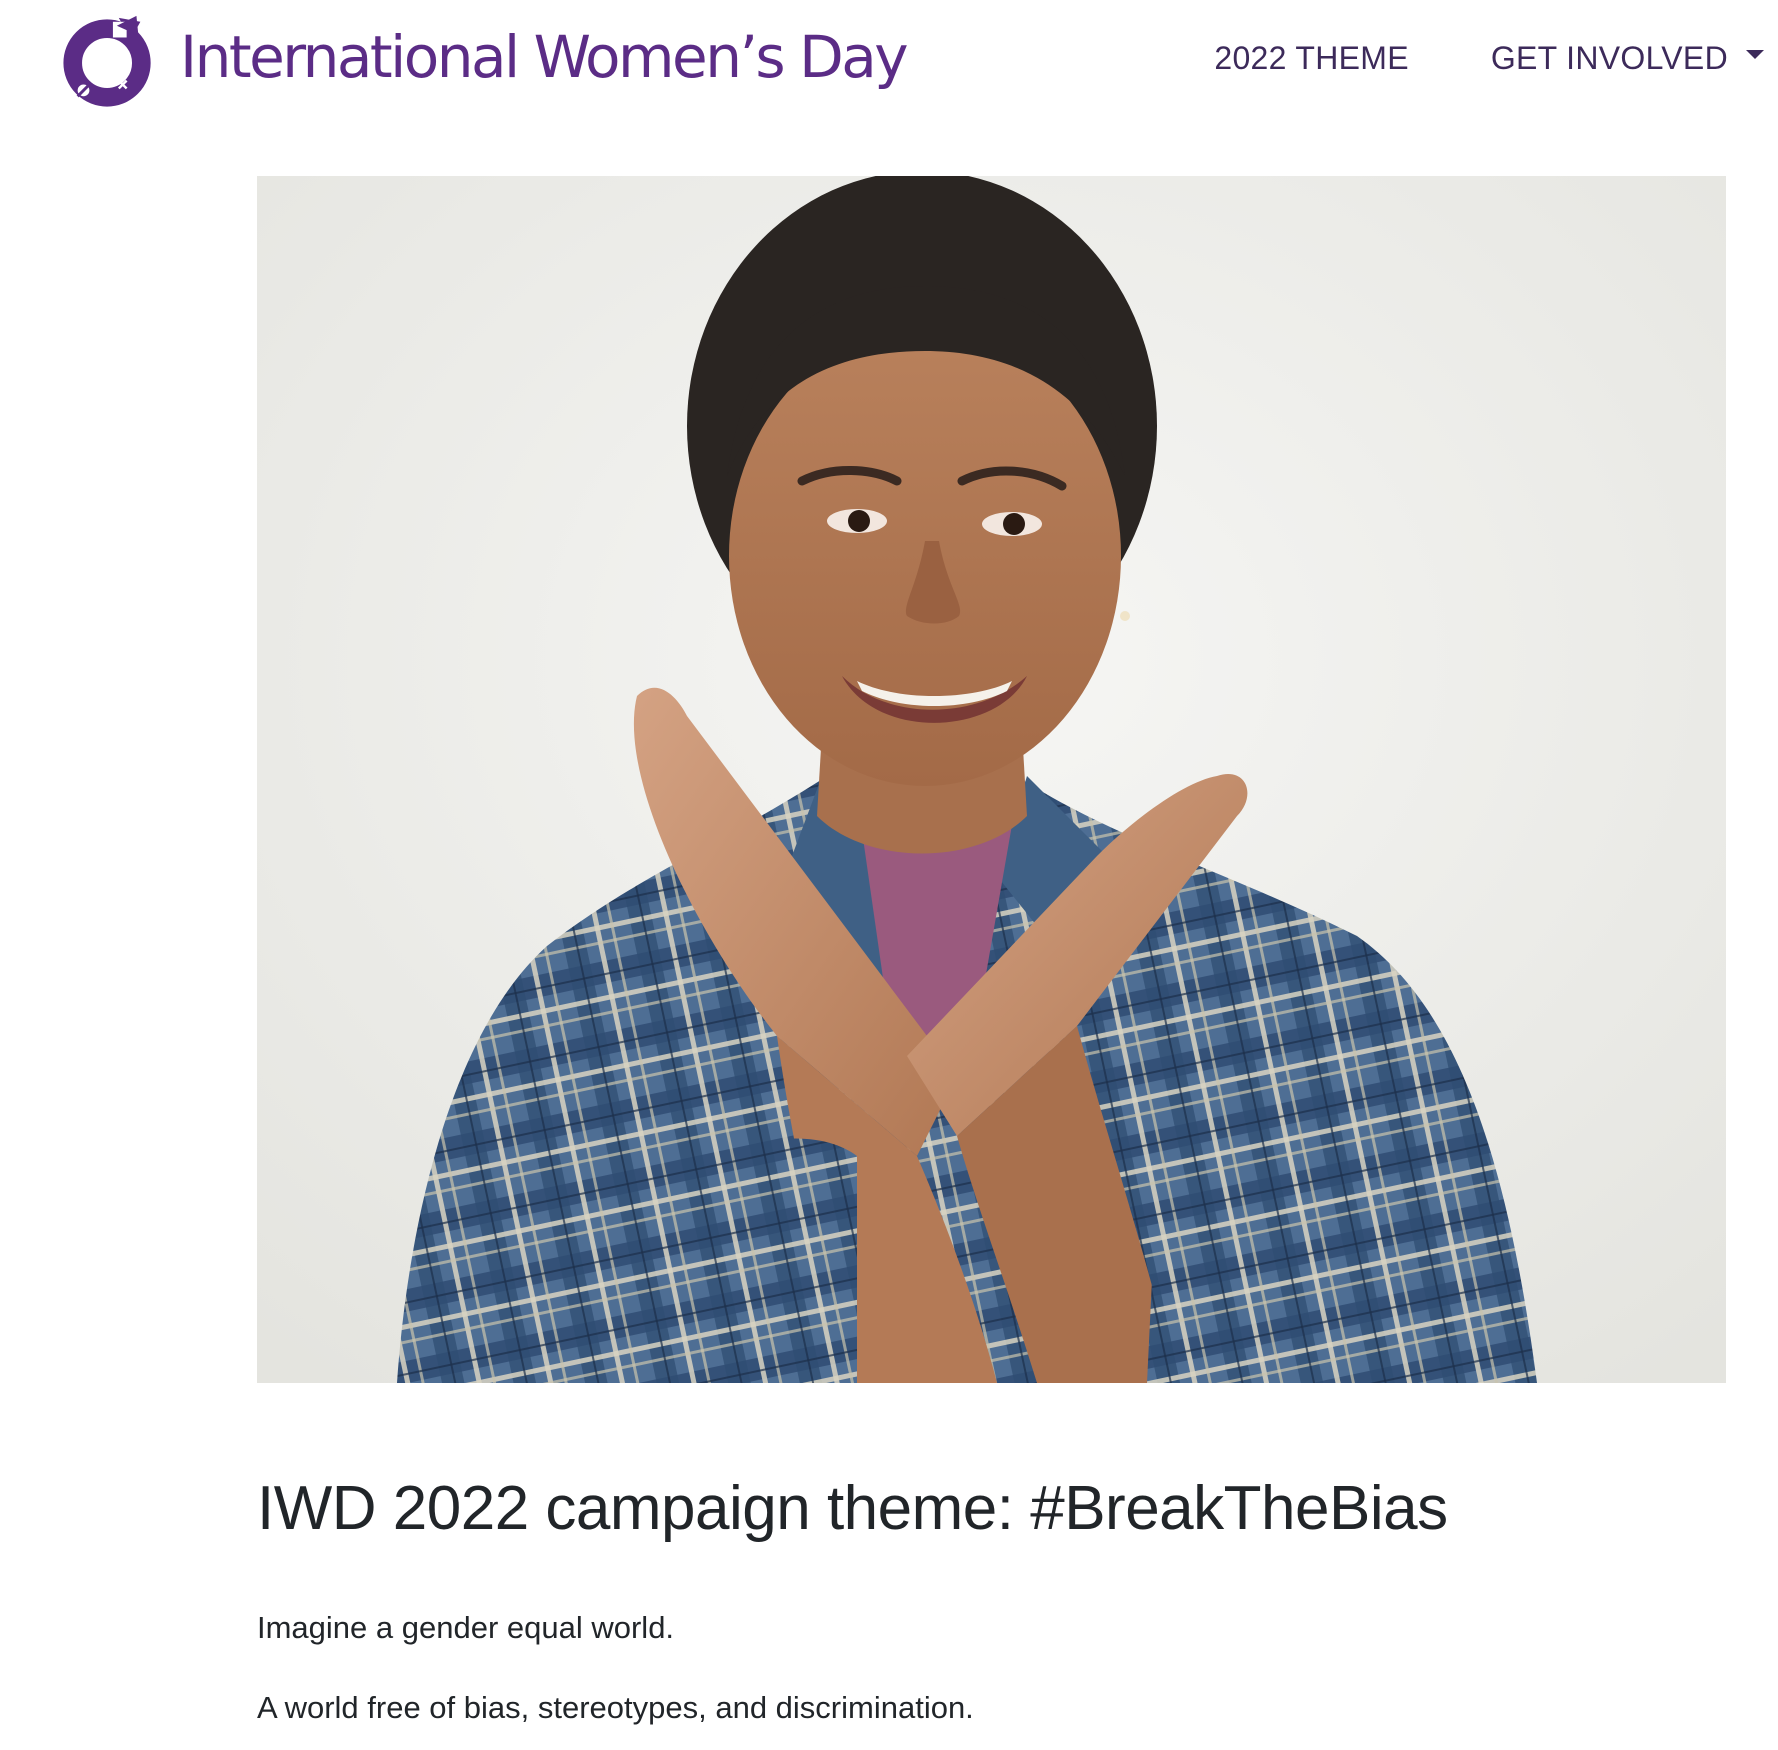 This screenshot has height=1750, width=1778. Describe the element at coordinates (544, 57) in the screenshot. I see `logo-wordmark: International Women’s Day` at that location.